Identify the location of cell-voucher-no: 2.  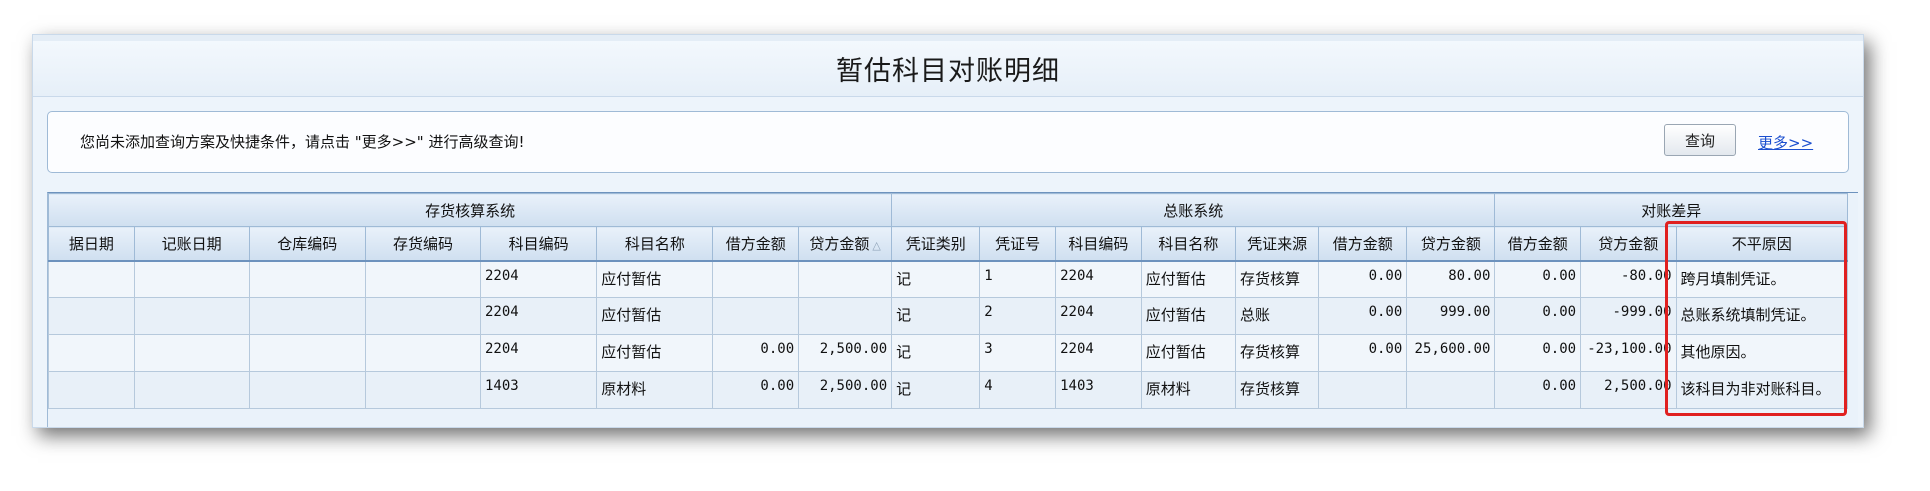
(1018, 316).